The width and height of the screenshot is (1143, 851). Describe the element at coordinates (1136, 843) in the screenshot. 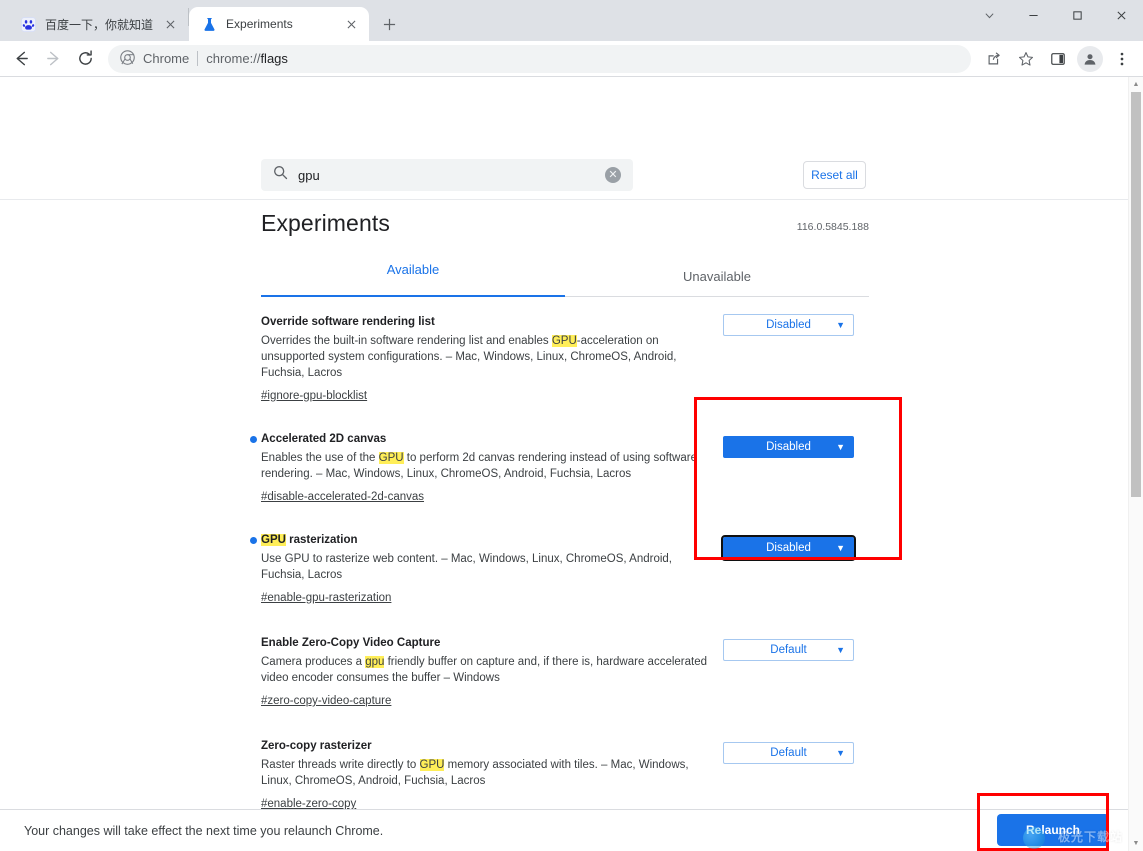

I see `scroll-down-arrow: ▼` at that location.